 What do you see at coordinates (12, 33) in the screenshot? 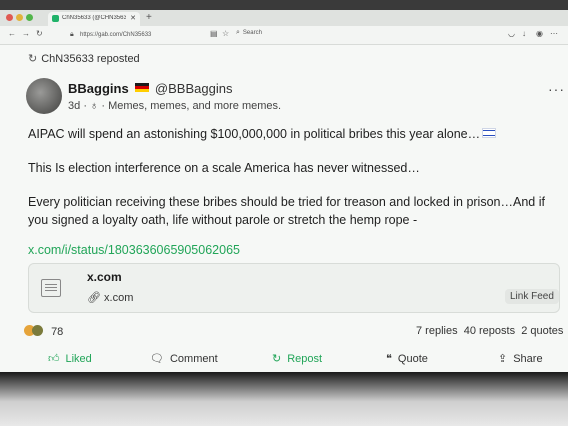
I see `back-arrow-icon: ←` at bounding box center [12, 33].